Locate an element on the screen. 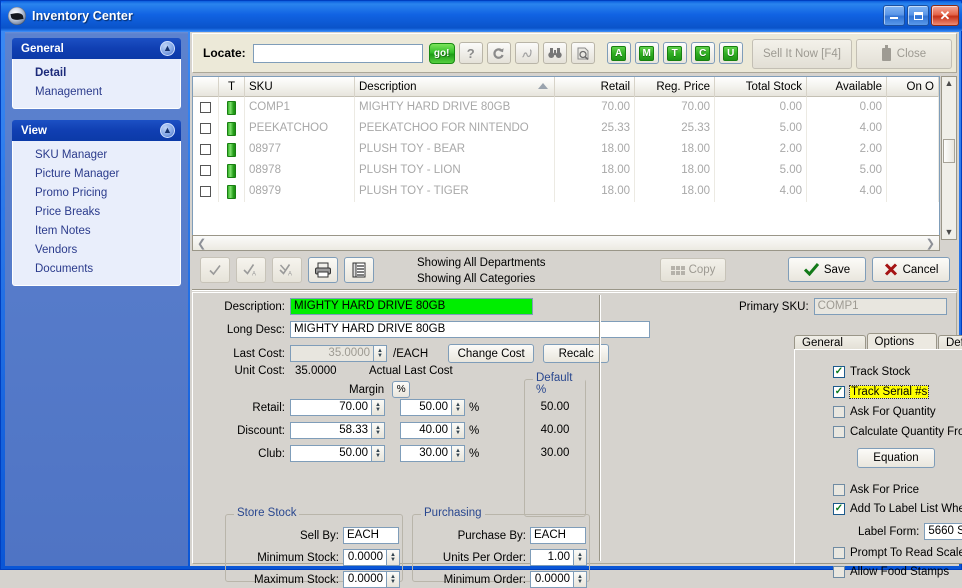 Image resolution: width=962 pixels, height=588 pixels. save-button: Save is located at coordinates (827, 269).